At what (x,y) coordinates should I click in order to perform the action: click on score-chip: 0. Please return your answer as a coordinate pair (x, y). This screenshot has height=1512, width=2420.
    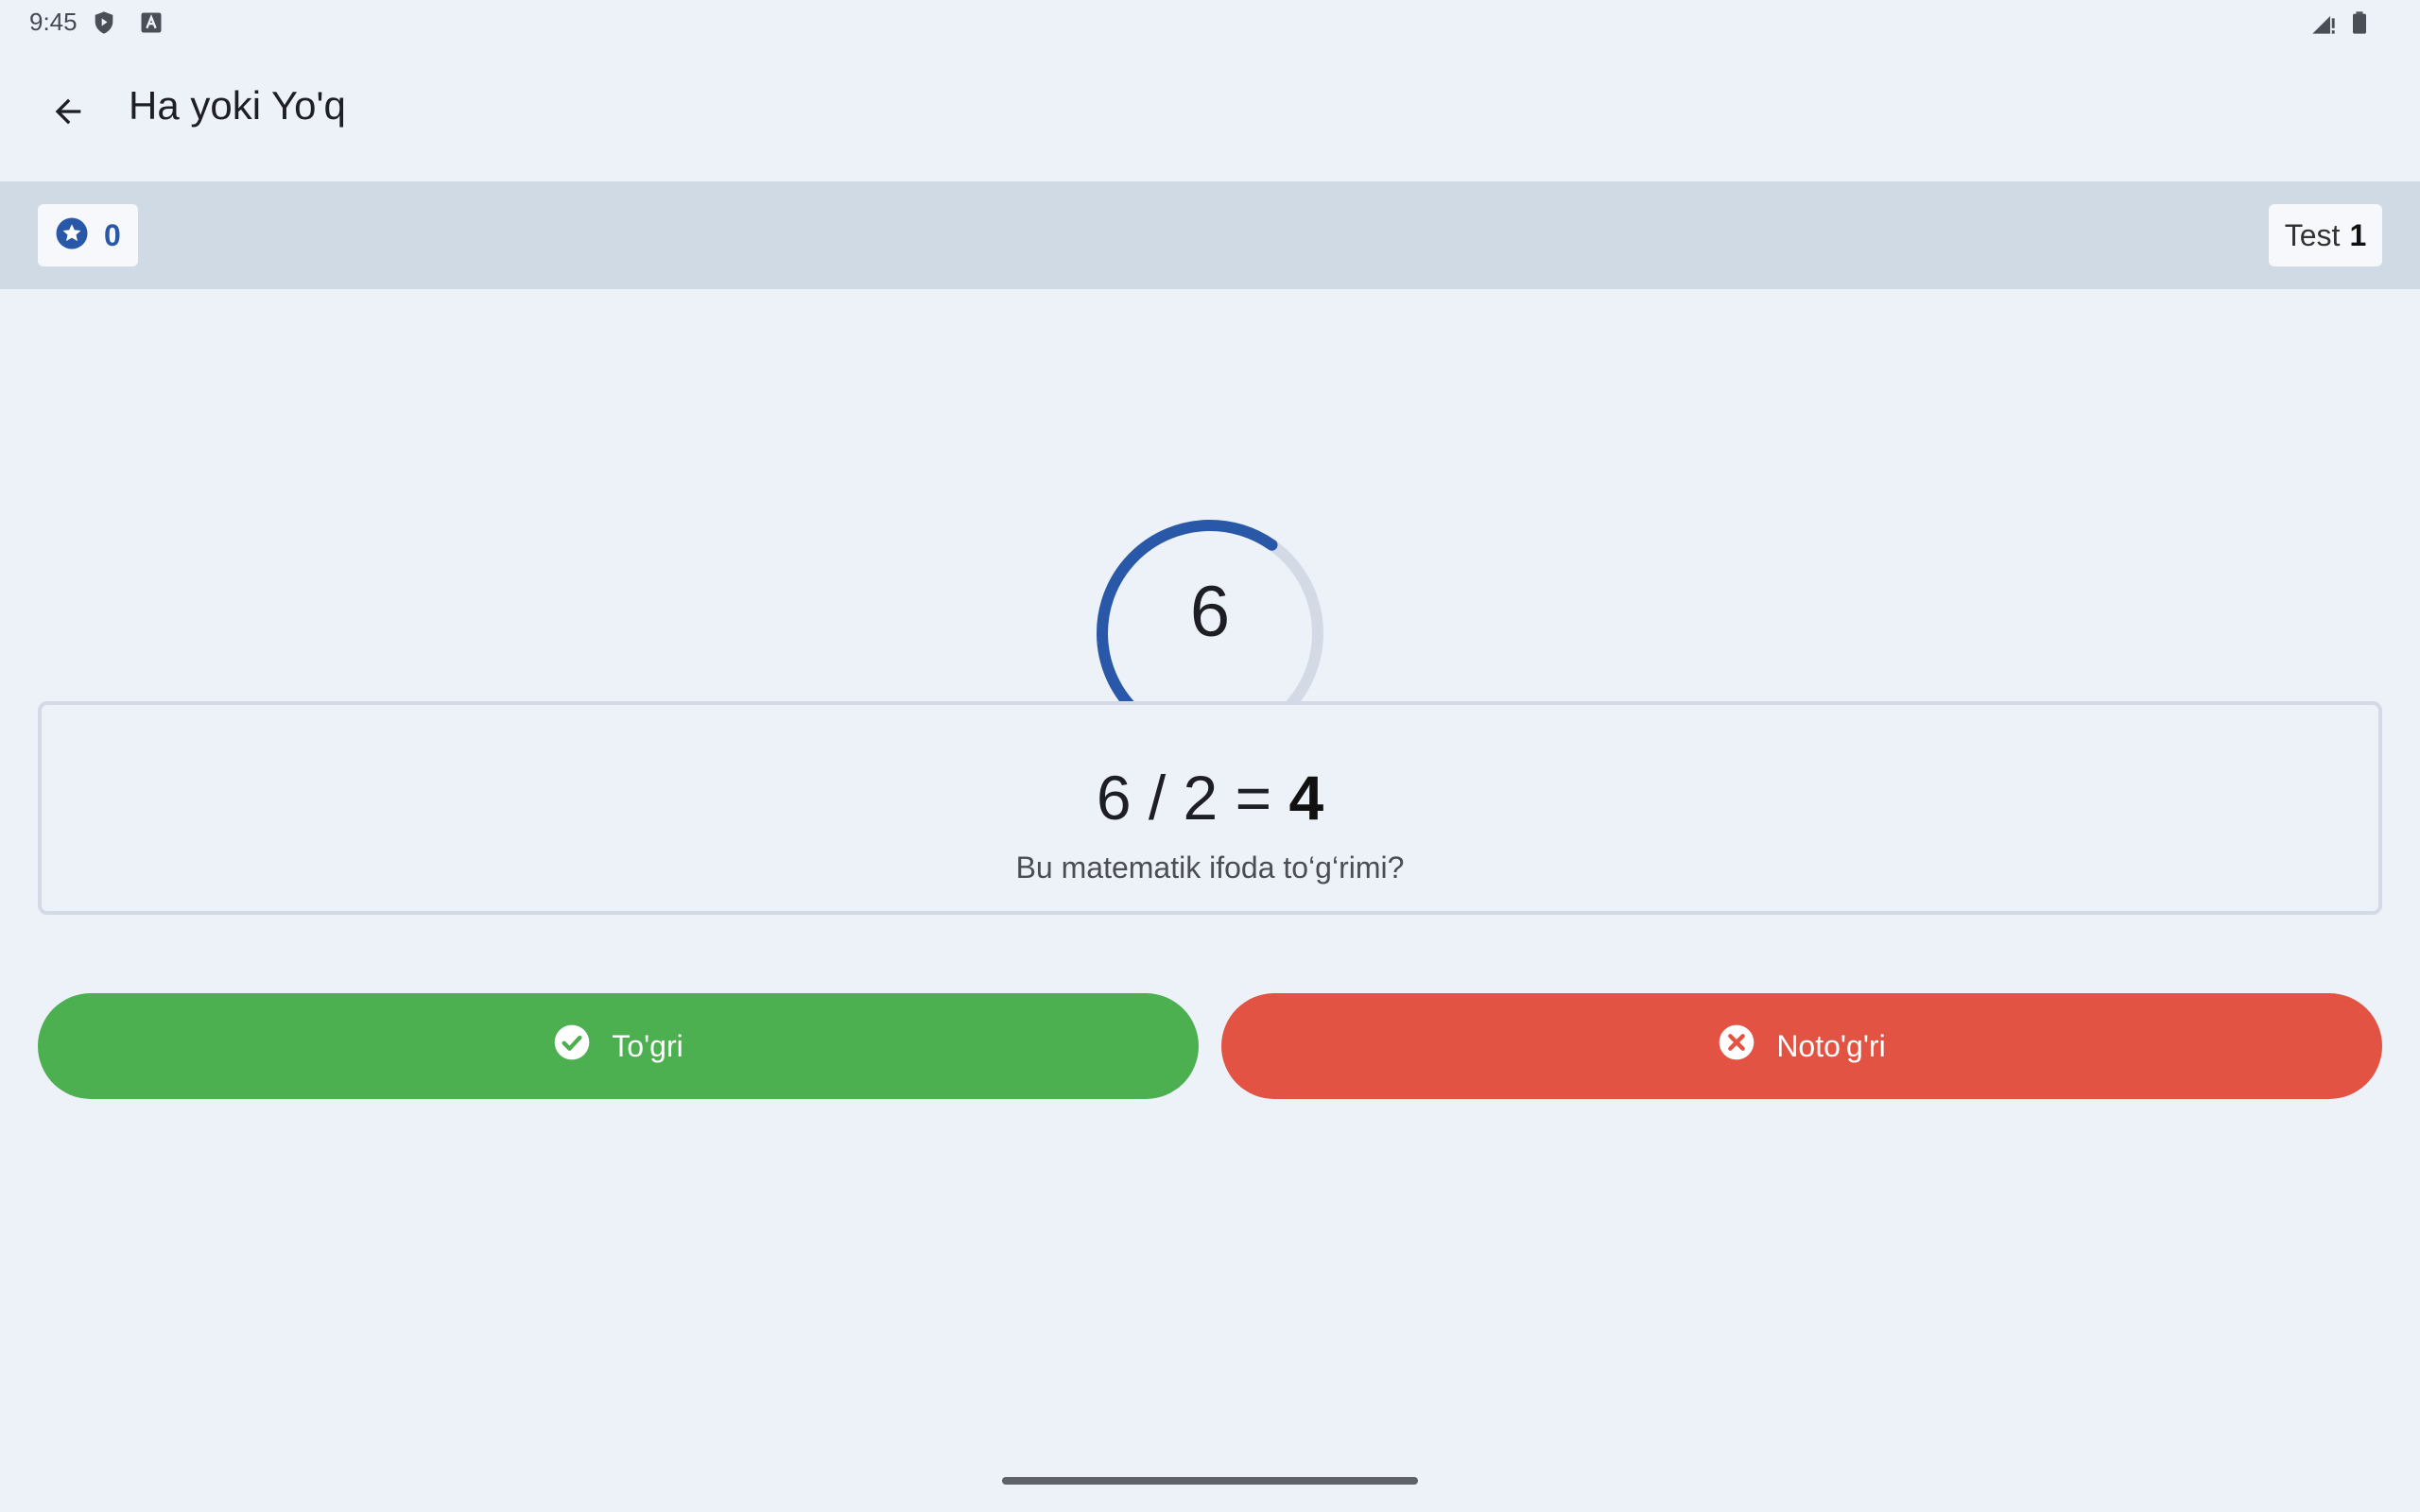
    Looking at the image, I should click on (88, 235).